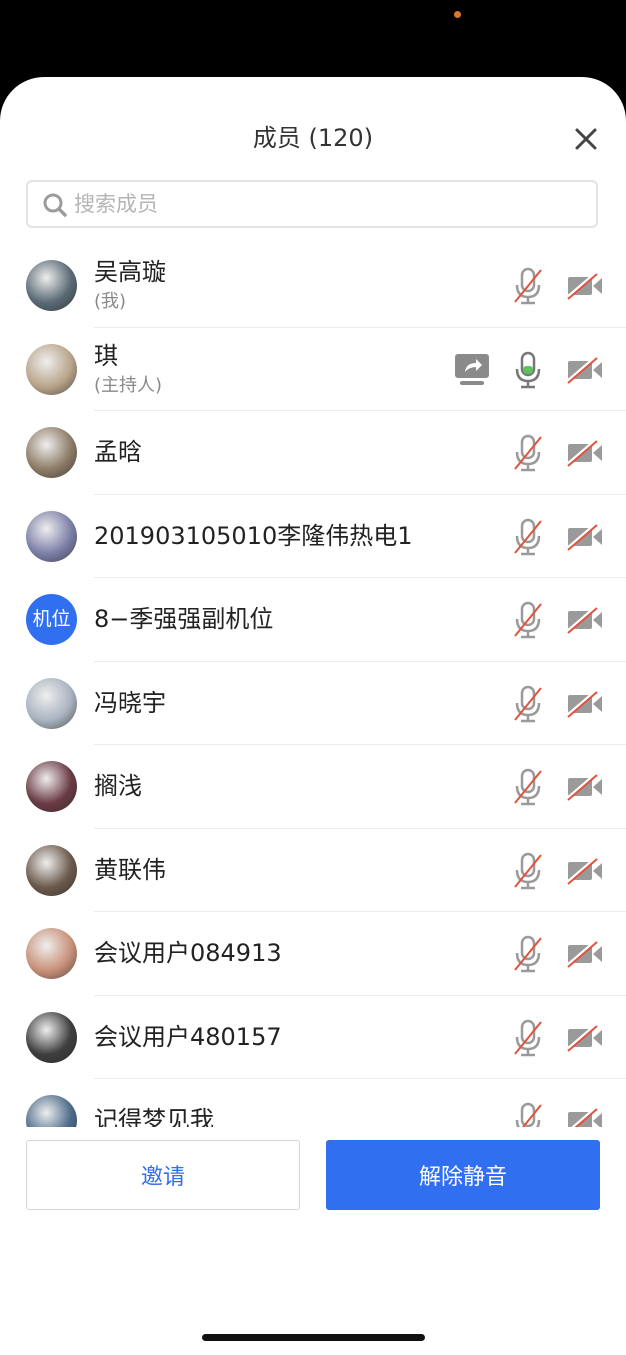 Image resolution: width=626 pixels, height=1355 pixels. Describe the element at coordinates (586, 139) in the screenshot. I see `close-icon` at that location.